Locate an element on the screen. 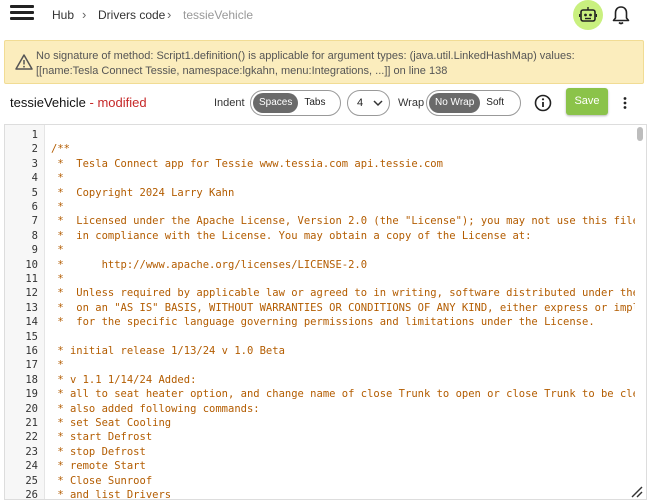  file-name: tessieVehicle is located at coordinates (48, 102).